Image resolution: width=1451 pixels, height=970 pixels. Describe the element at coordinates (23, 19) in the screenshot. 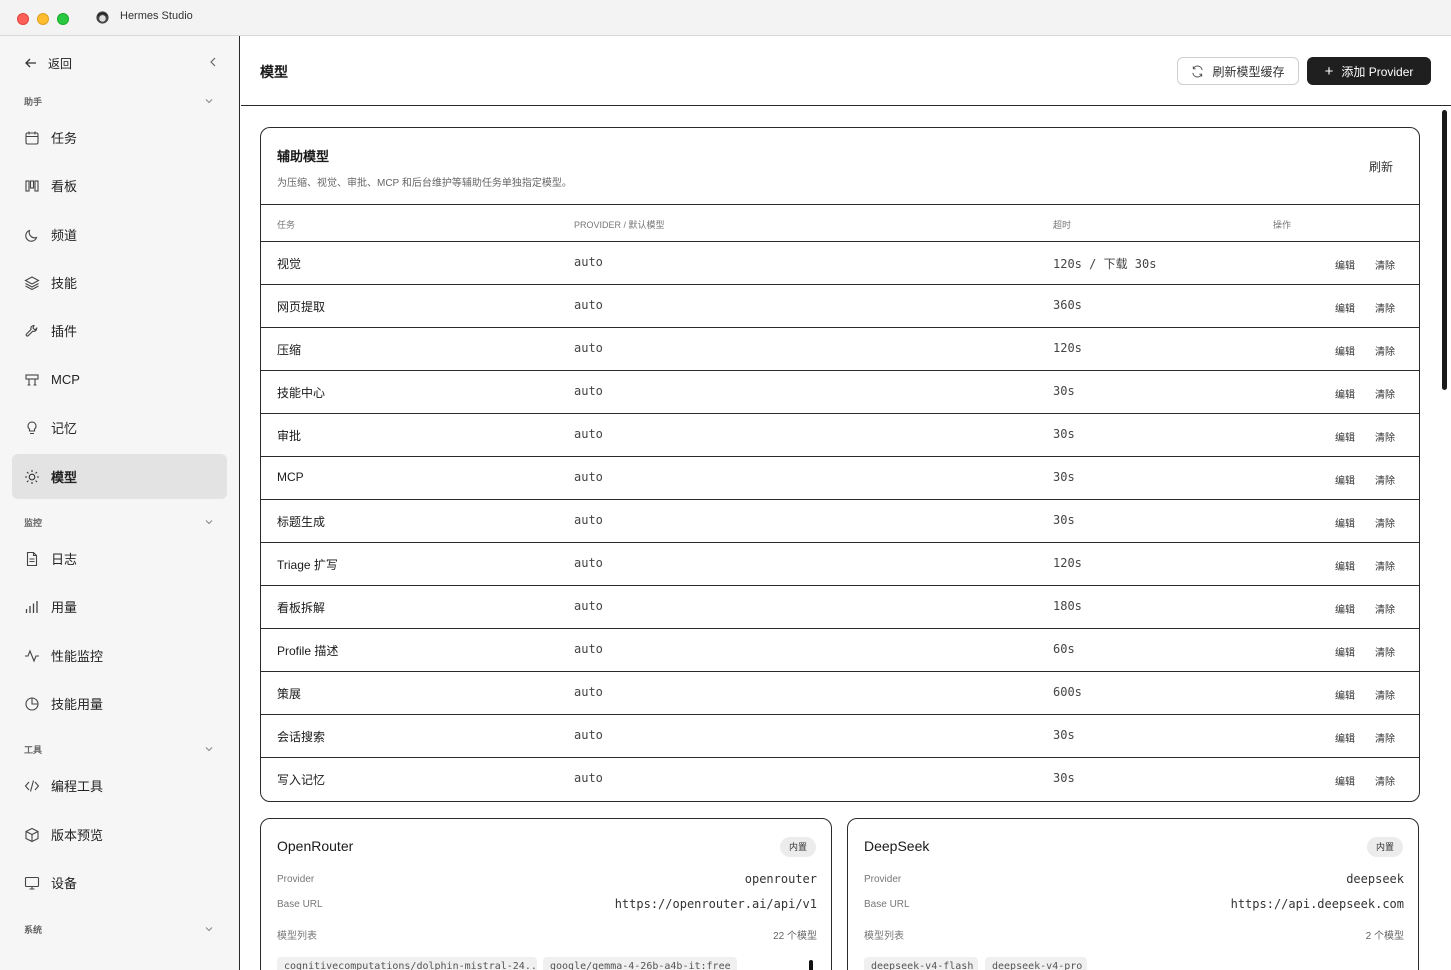

I see `close-window-button` at that location.